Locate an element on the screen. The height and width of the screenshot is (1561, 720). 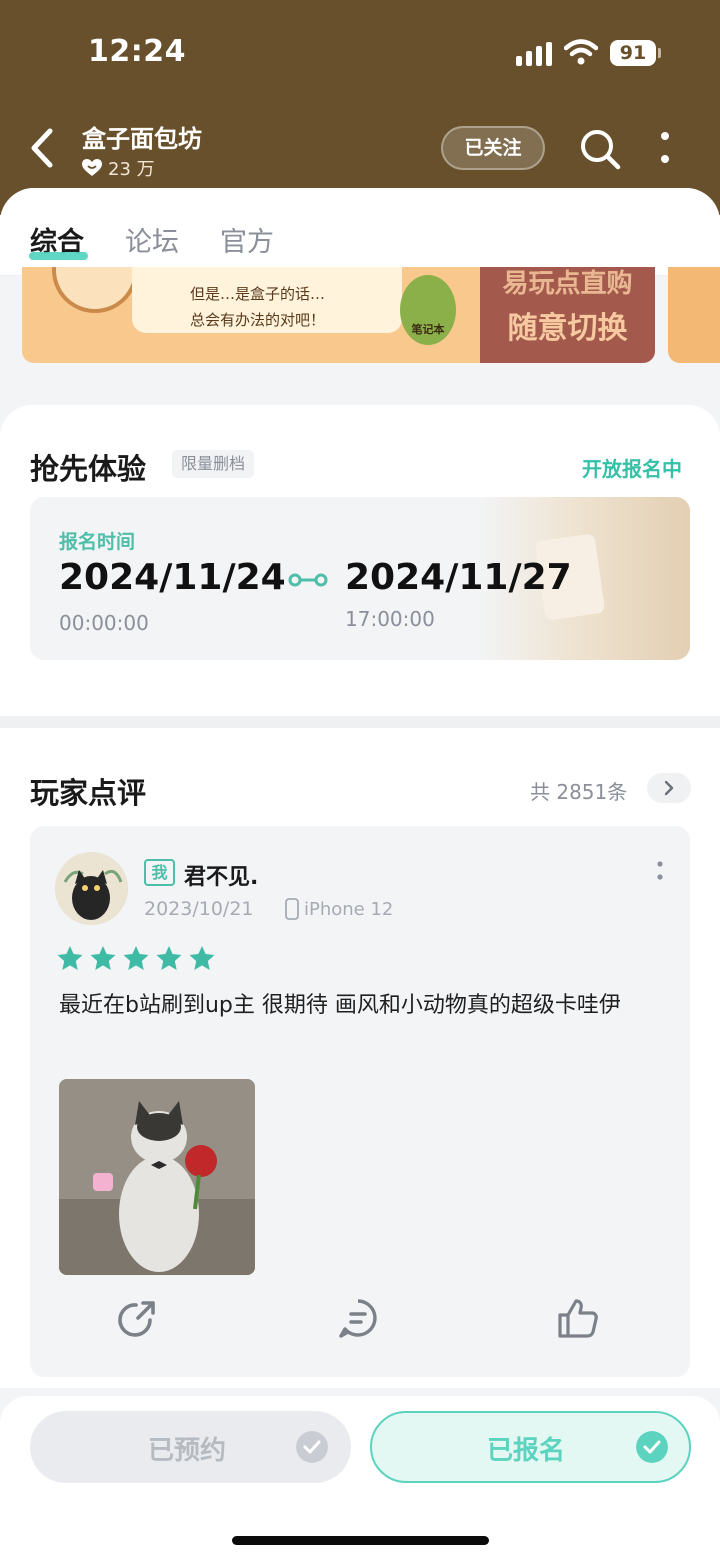
tab-official: 官方 is located at coordinates (247, 239).